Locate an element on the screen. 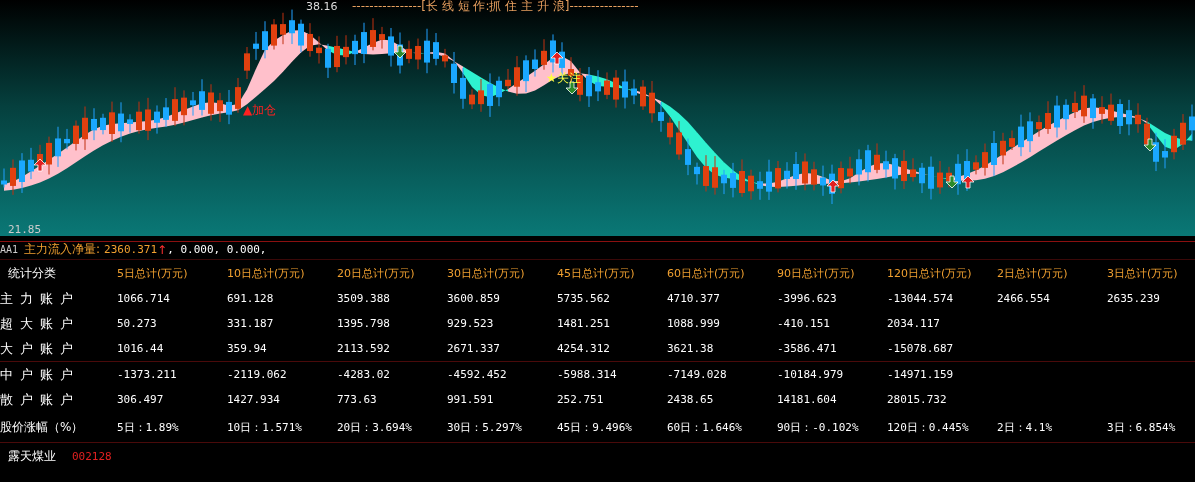 The image size is (1195, 482). column-header: 5日总计(万元) is located at coordinates (153, 273).